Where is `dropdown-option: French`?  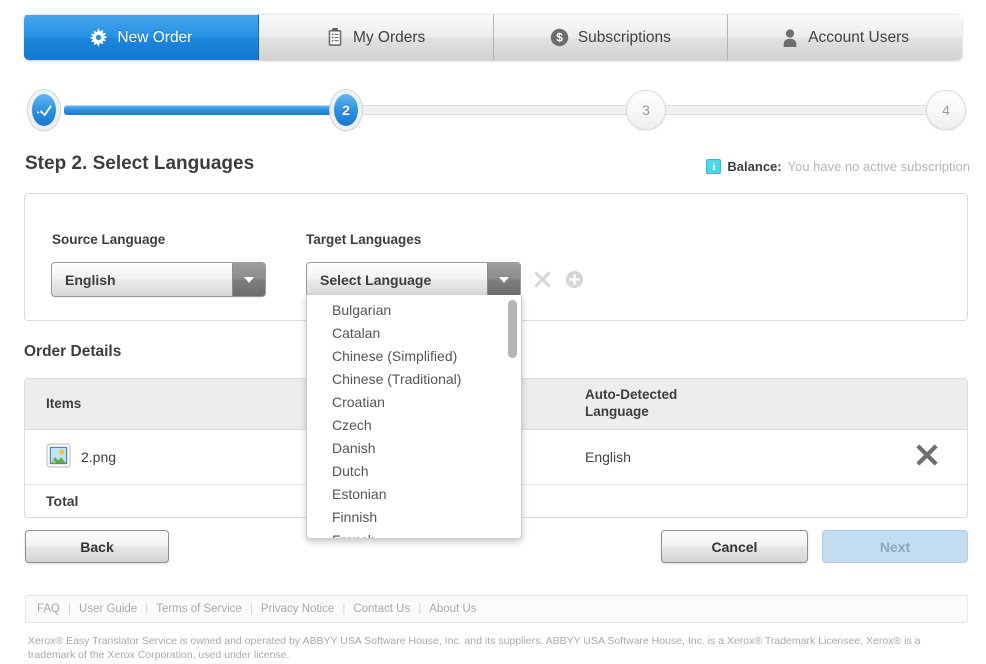
dropdown-option: French is located at coordinates (414, 533).